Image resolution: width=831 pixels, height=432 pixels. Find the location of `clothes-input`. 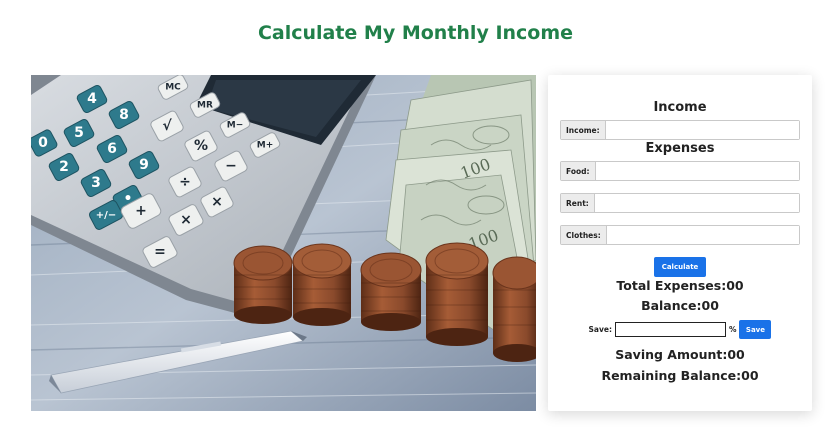

clothes-input is located at coordinates (702, 235).